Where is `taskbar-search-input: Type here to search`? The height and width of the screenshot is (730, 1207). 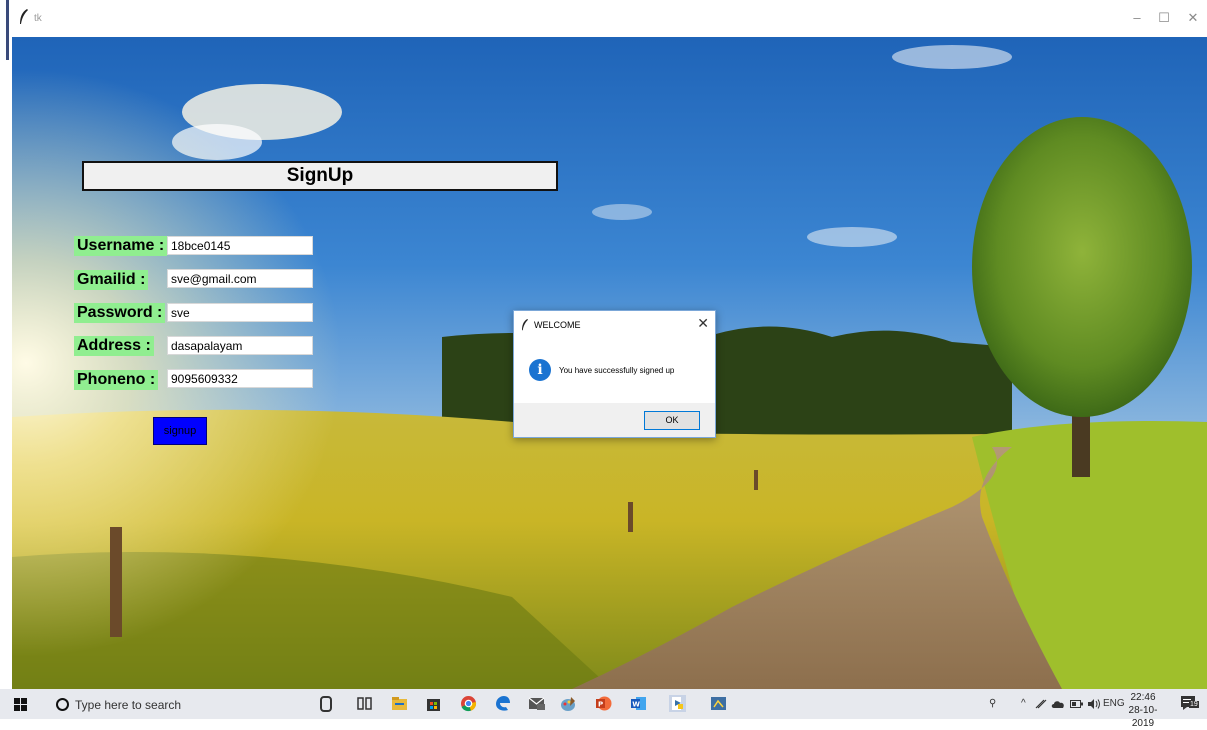
taskbar-search-input: Type here to search is located at coordinates (128, 705).